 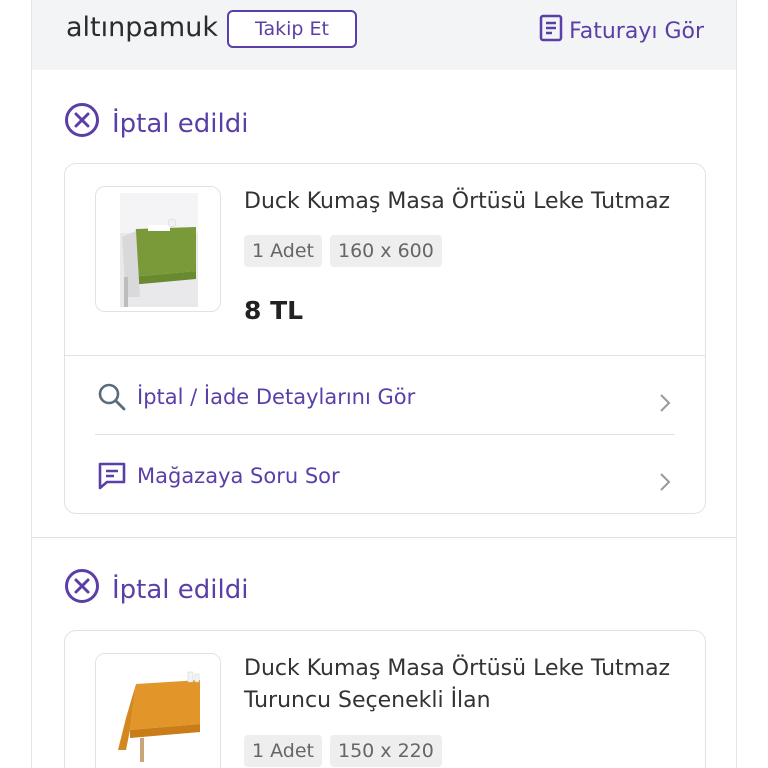 I want to click on size-chip: 150 x 220, so click(x=386, y=751).